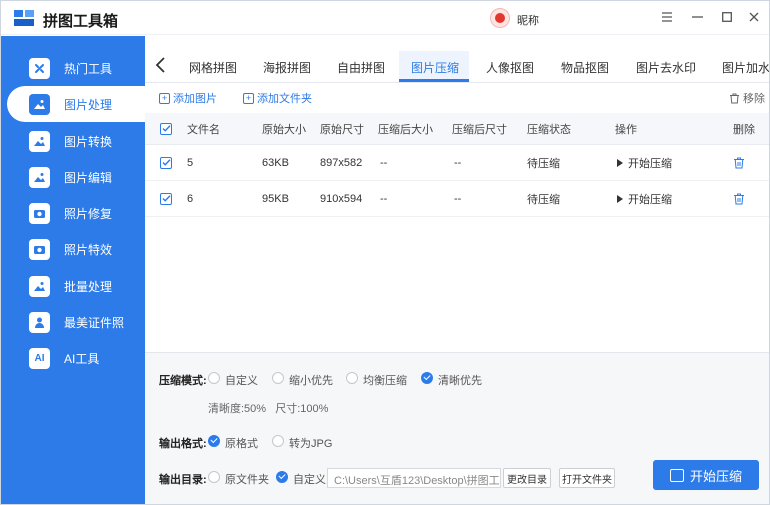  Describe the element at coordinates (697, 17) in the screenshot. I see `minimize-icon` at that location.